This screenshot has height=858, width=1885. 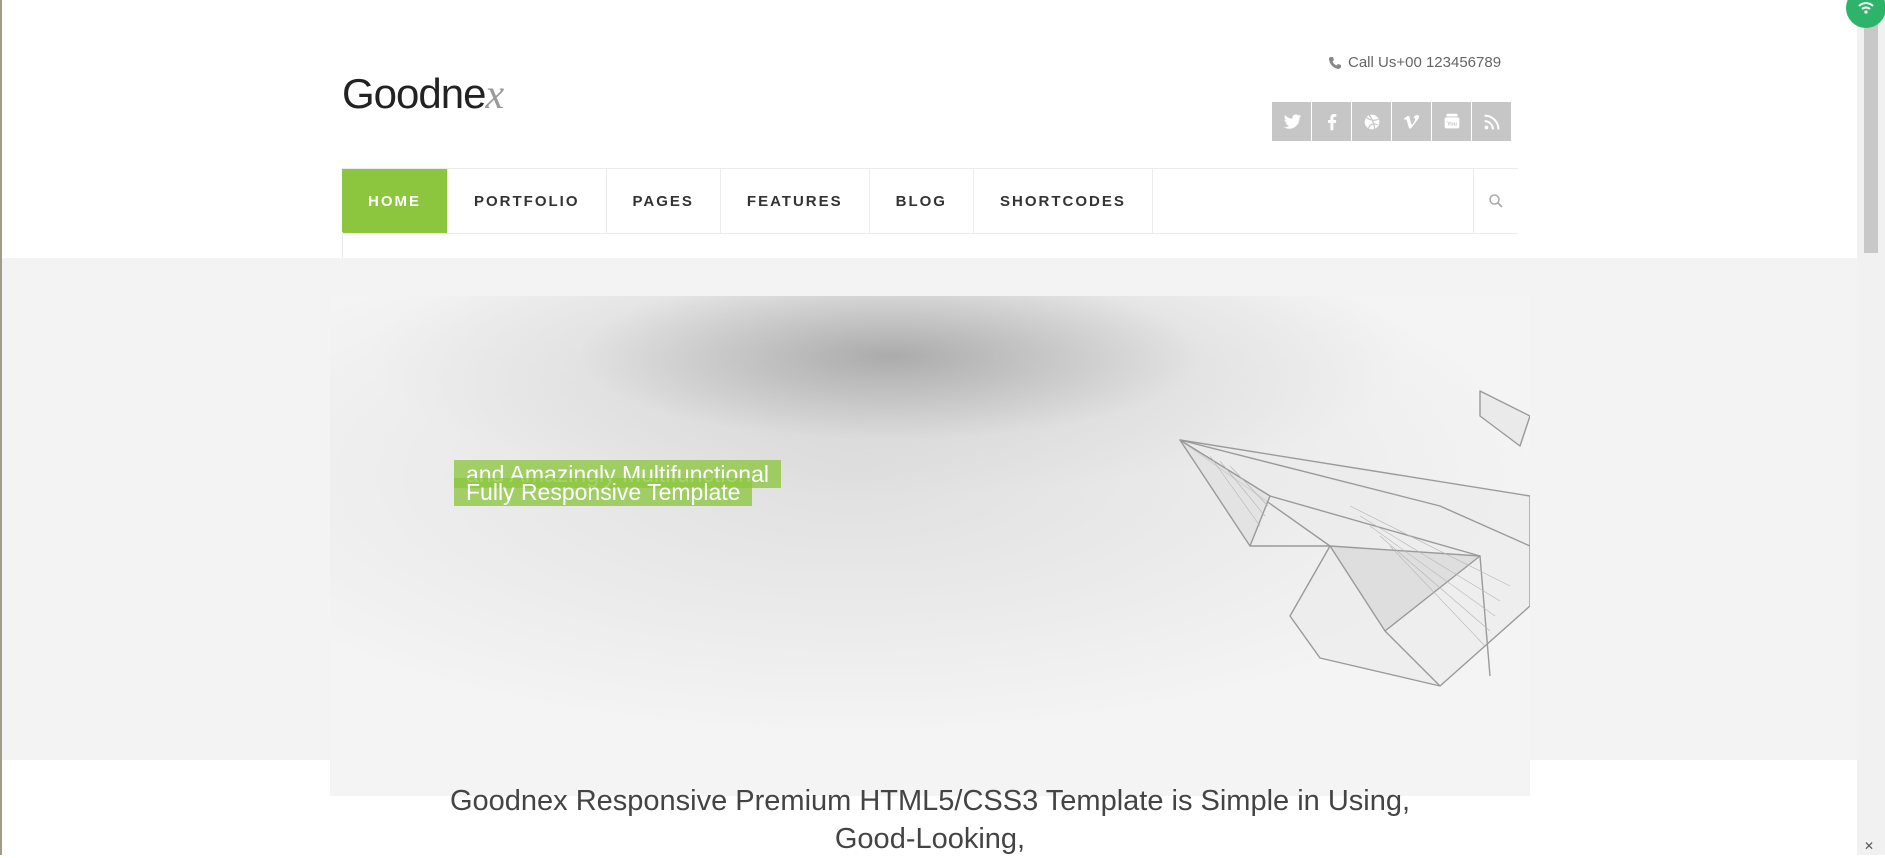 What do you see at coordinates (1871, 131) in the screenshot?
I see `scrollbar-thumb` at bounding box center [1871, 131].